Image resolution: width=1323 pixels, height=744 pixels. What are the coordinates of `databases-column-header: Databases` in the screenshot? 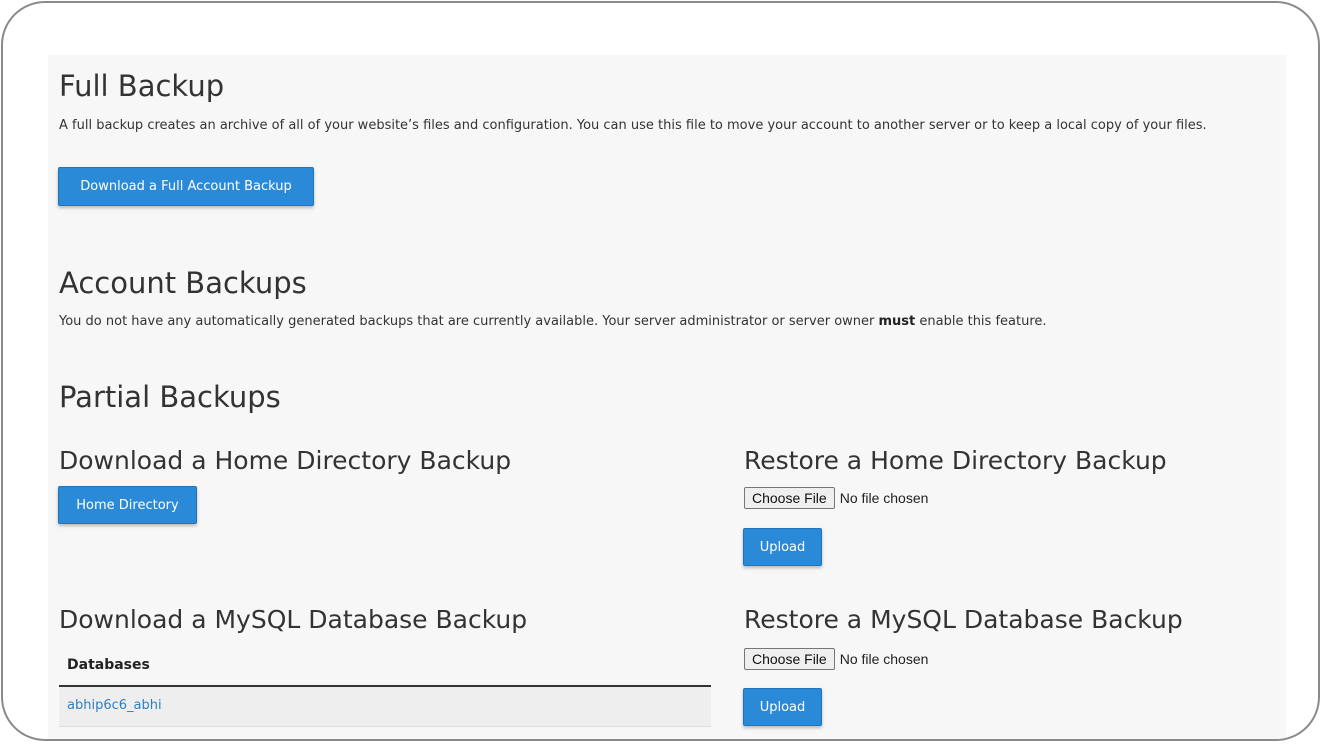 It's located at (108, 665).